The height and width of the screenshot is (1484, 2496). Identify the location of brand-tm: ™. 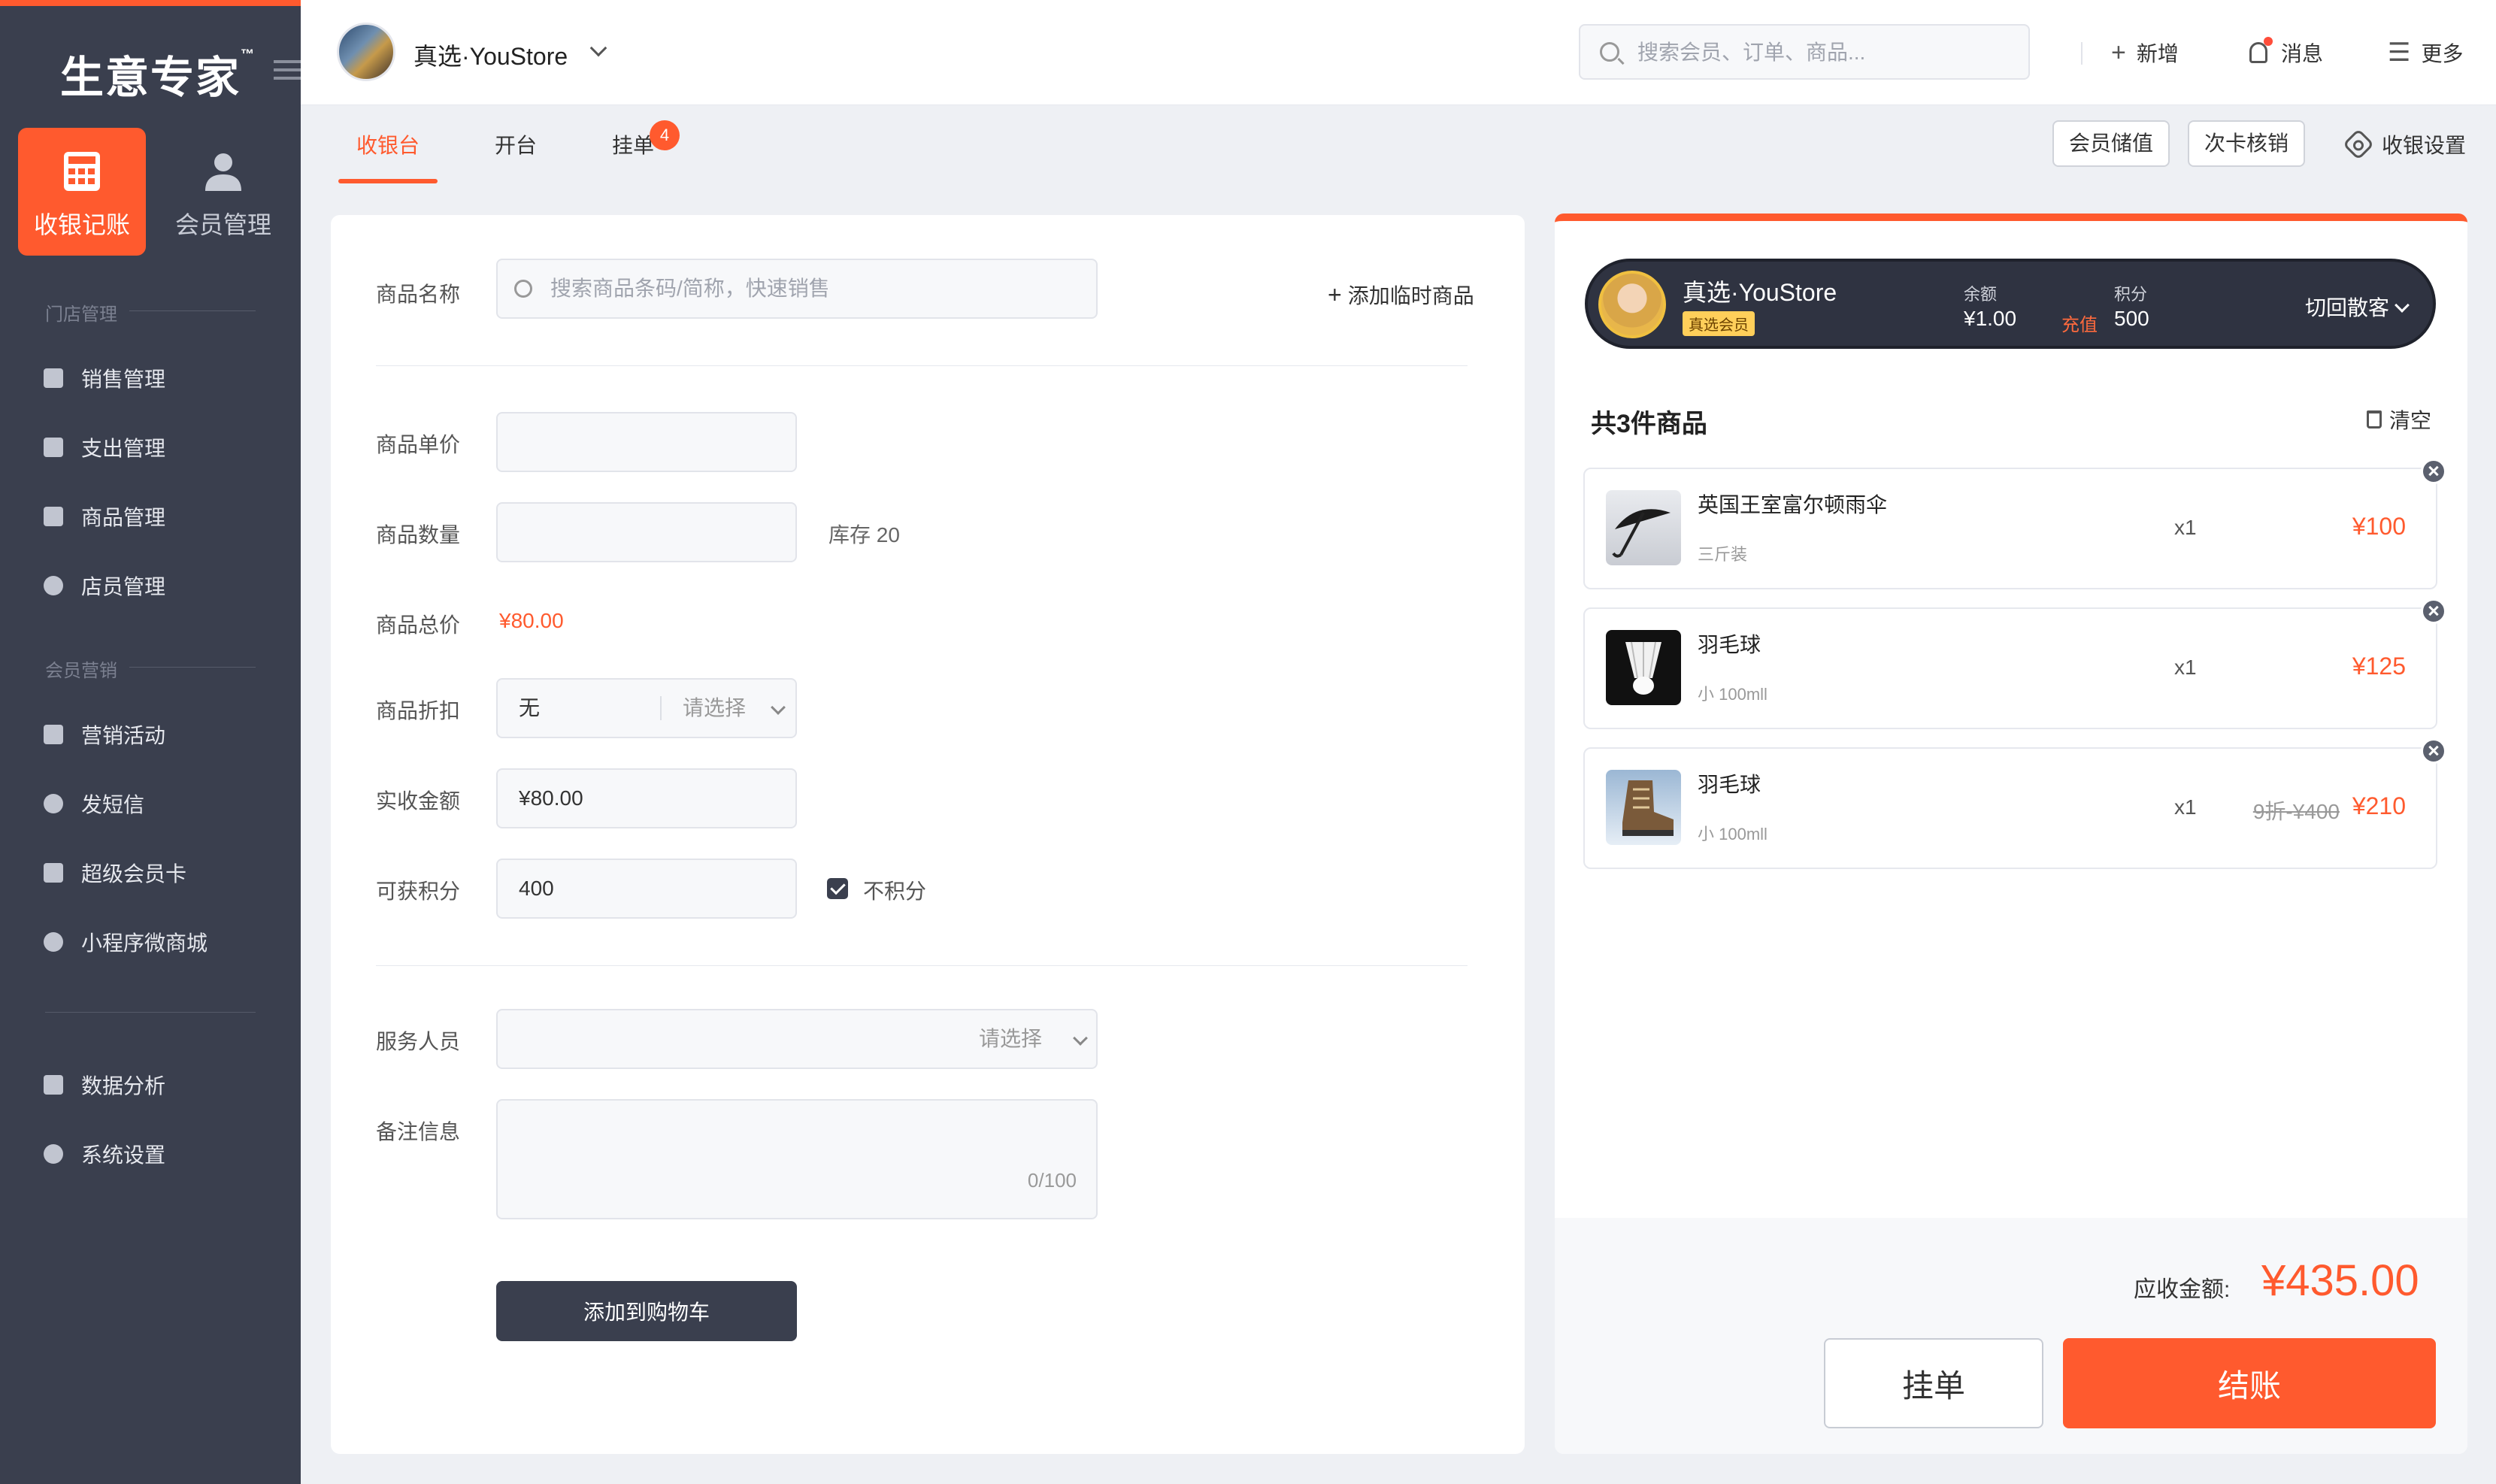
(248, 54).